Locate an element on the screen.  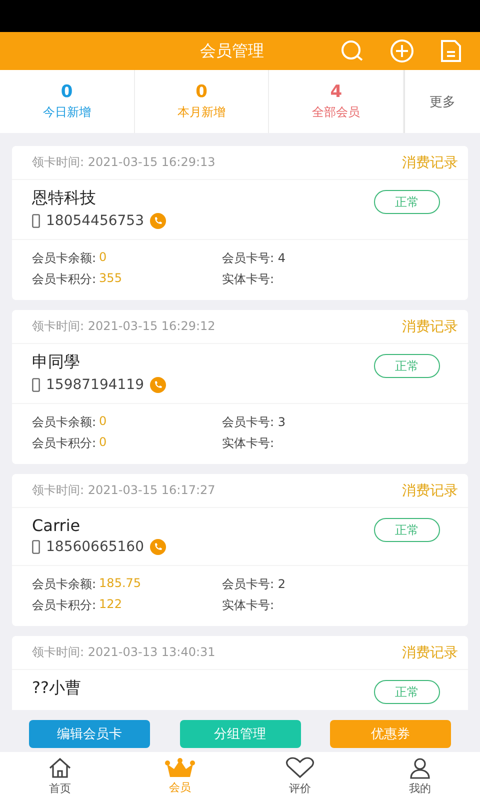
nav-tab: 会员 is located at coordinates (180, 776).